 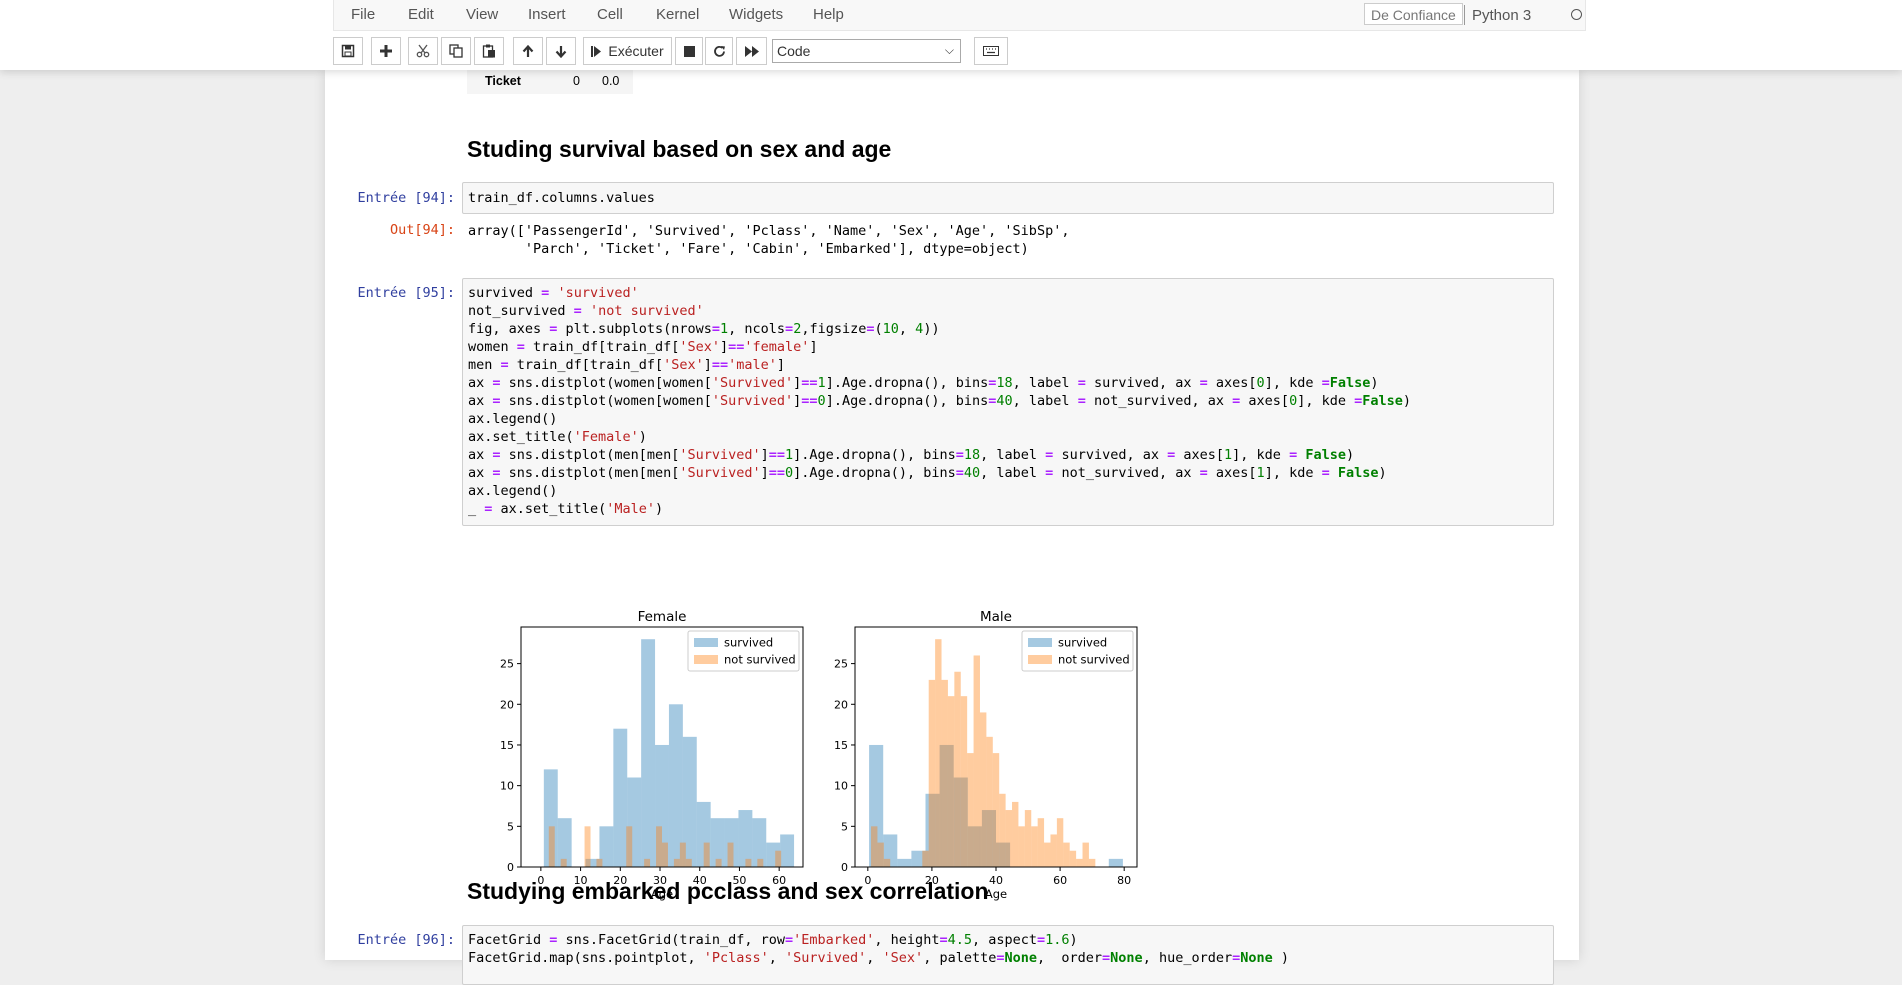 What do you see at coordinates (996, 880) in the screenshot?
I see `x-tick-label: 40` at bounding box center [996, 880].